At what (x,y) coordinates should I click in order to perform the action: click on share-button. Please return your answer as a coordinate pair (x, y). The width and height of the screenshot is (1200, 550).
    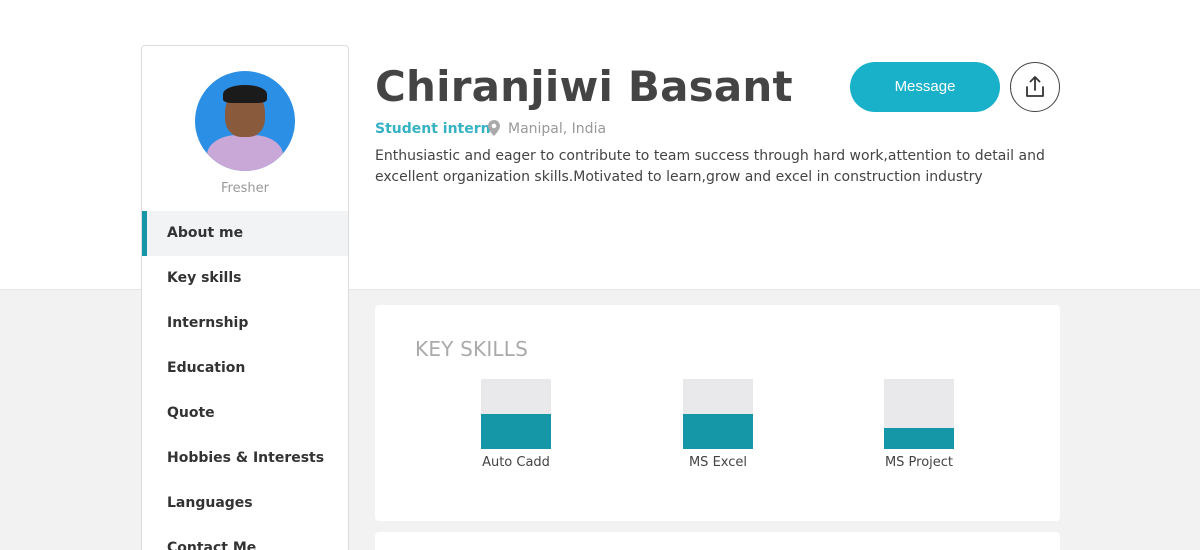
    Looking at the image, I should click on (1035, 87).